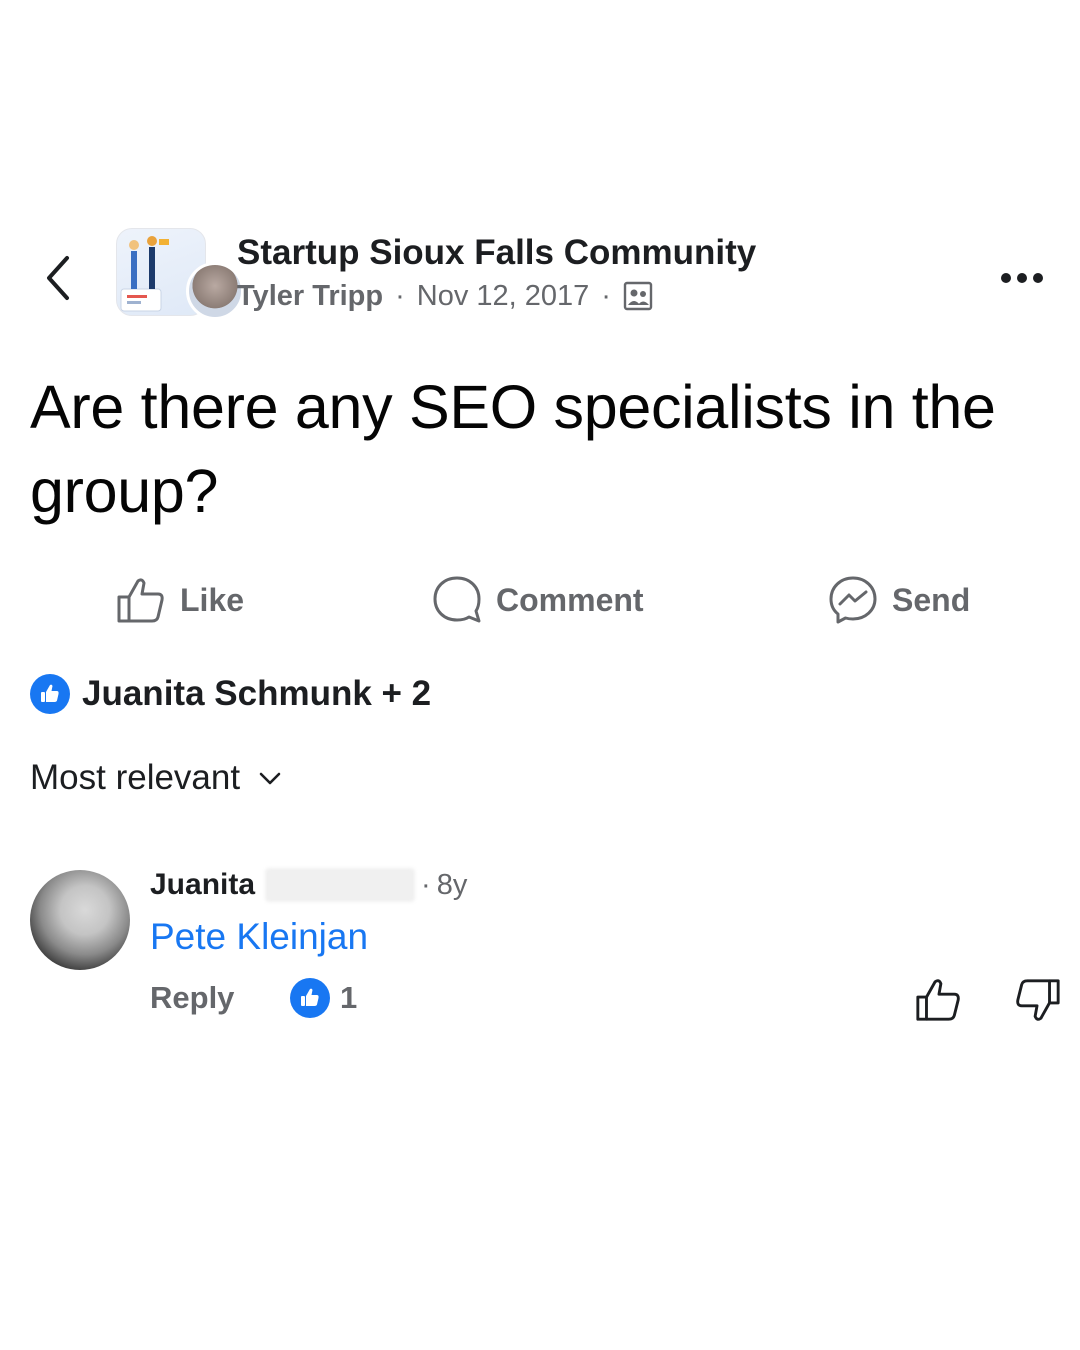  What do you see at coordinates (340, 885) in the screenshot?
I see `redacted-surname` at bounding box center [340, 885].